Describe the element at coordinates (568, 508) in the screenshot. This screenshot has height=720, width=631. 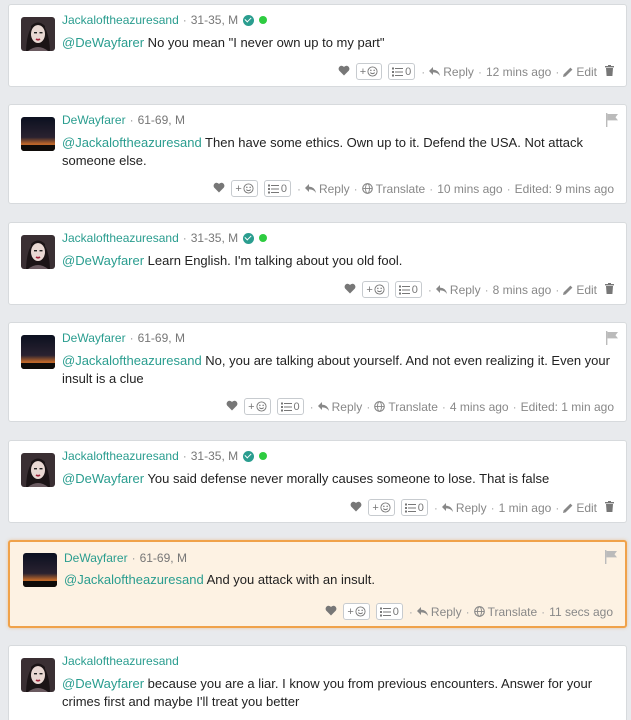
I see `pencil-icon` at that location.